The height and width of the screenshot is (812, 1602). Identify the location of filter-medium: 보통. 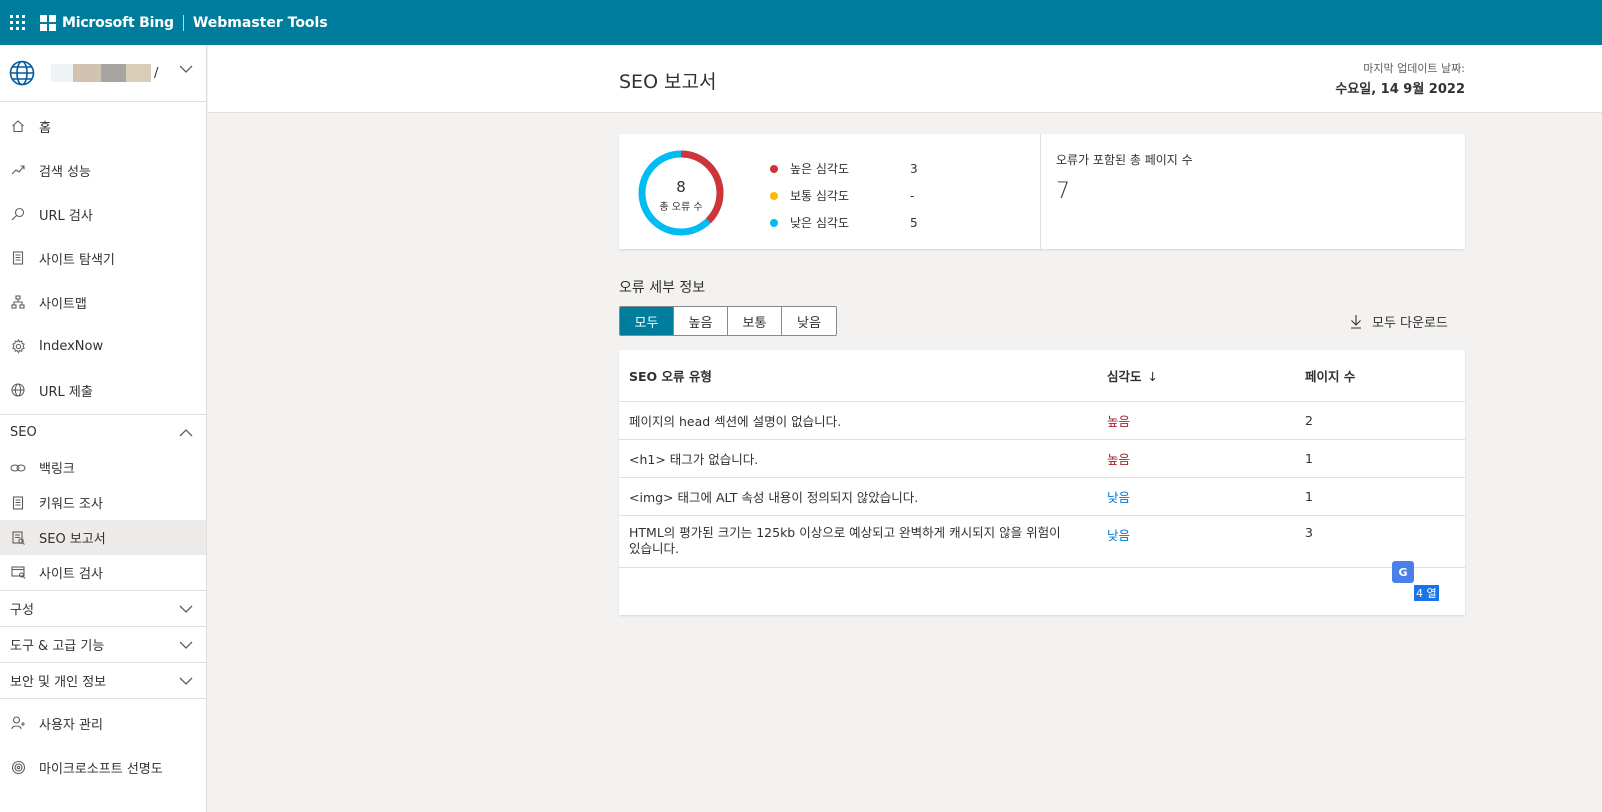
(755, 321).